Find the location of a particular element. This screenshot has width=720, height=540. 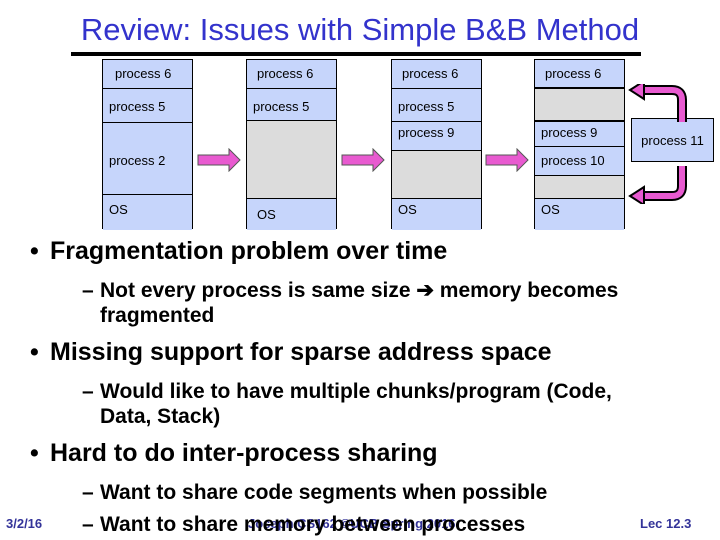

memory-segment: process 2 is located at coordinates (147, 159).